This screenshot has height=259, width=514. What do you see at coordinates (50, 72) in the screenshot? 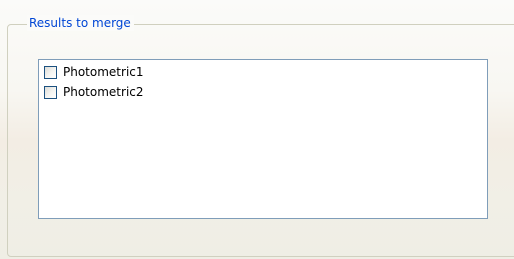
I see `checkbox-photometric1` at bounding box center [50, 72].